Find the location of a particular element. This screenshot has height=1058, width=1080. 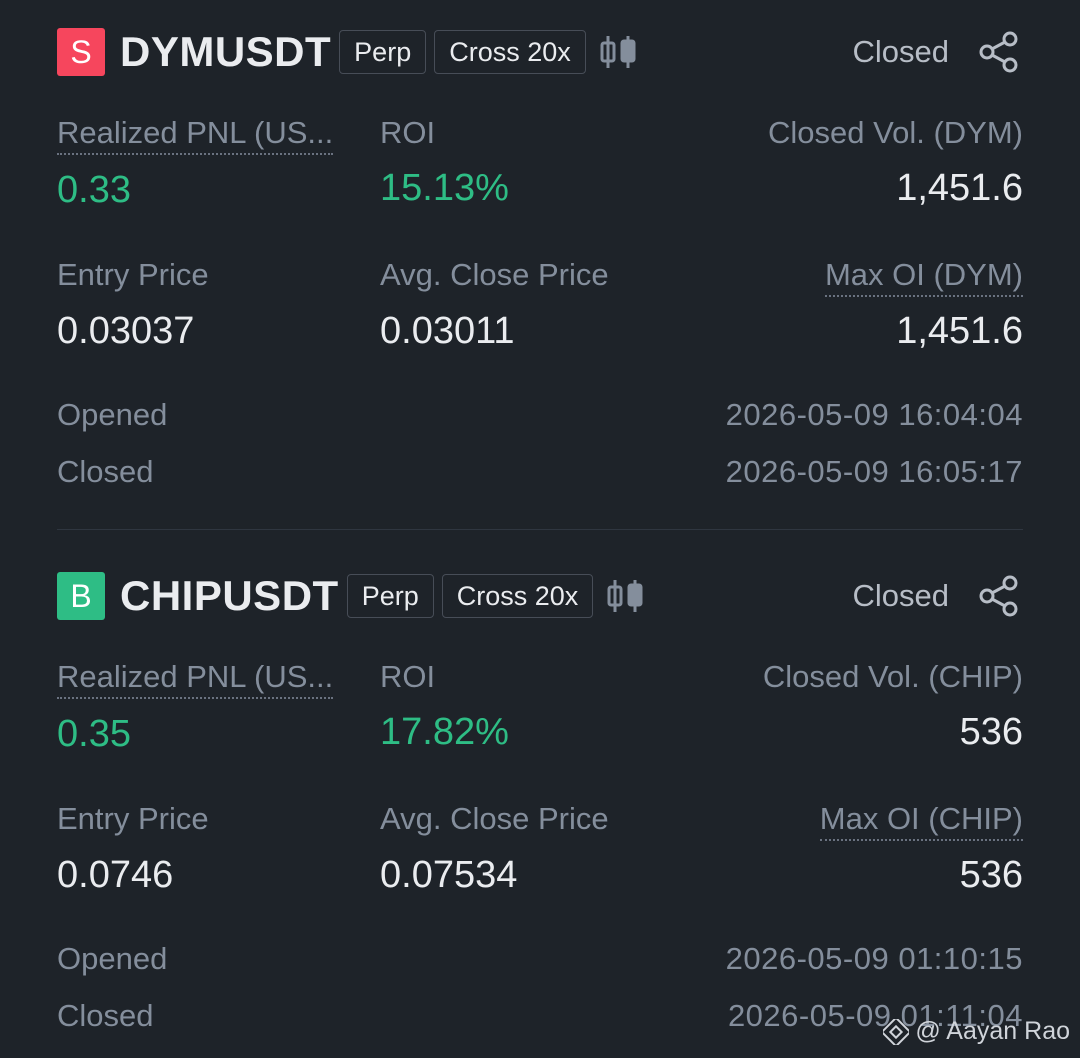

position-header: B CHIPUSDT Perp Cross 20x Closed is located at coordinates (540, 596).